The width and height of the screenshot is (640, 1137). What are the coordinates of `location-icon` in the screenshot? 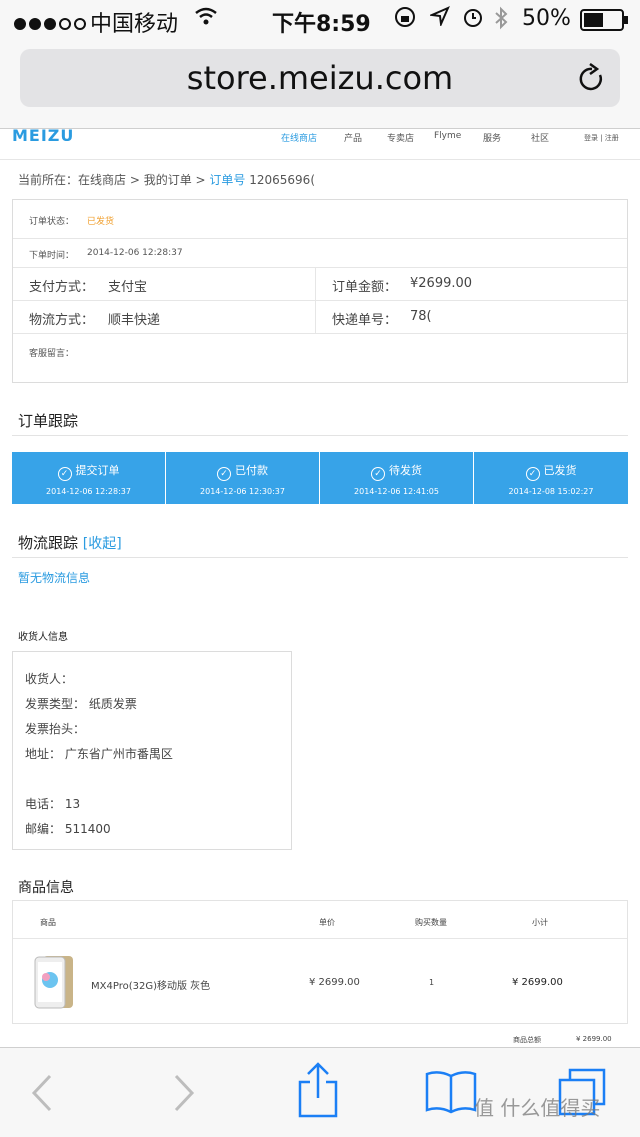 It's located at (439, 19).